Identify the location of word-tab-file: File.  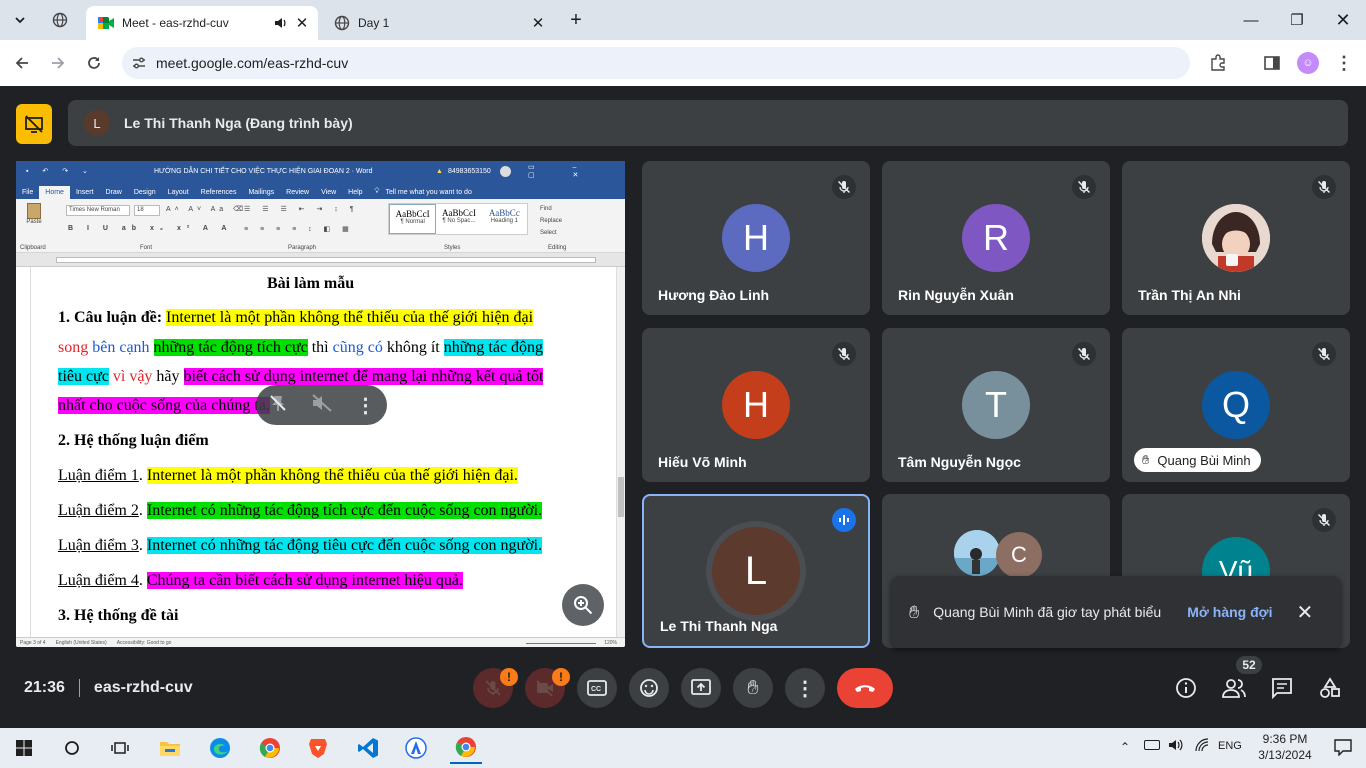
(27, 192).